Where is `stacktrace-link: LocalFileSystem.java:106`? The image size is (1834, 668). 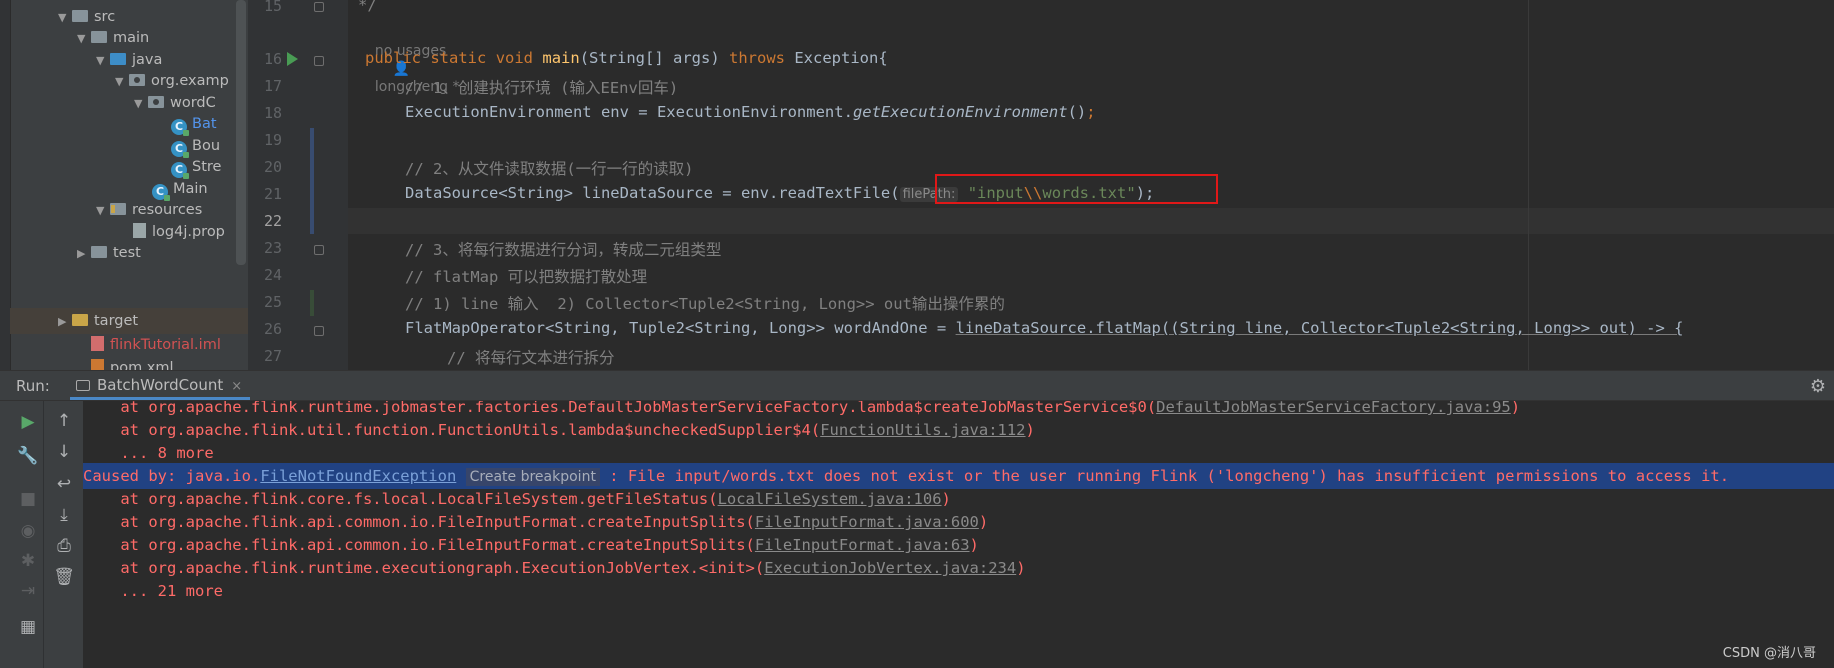
stacktrace-link: LocalFileSystem.java:106 is located at coordinates (830, 499).